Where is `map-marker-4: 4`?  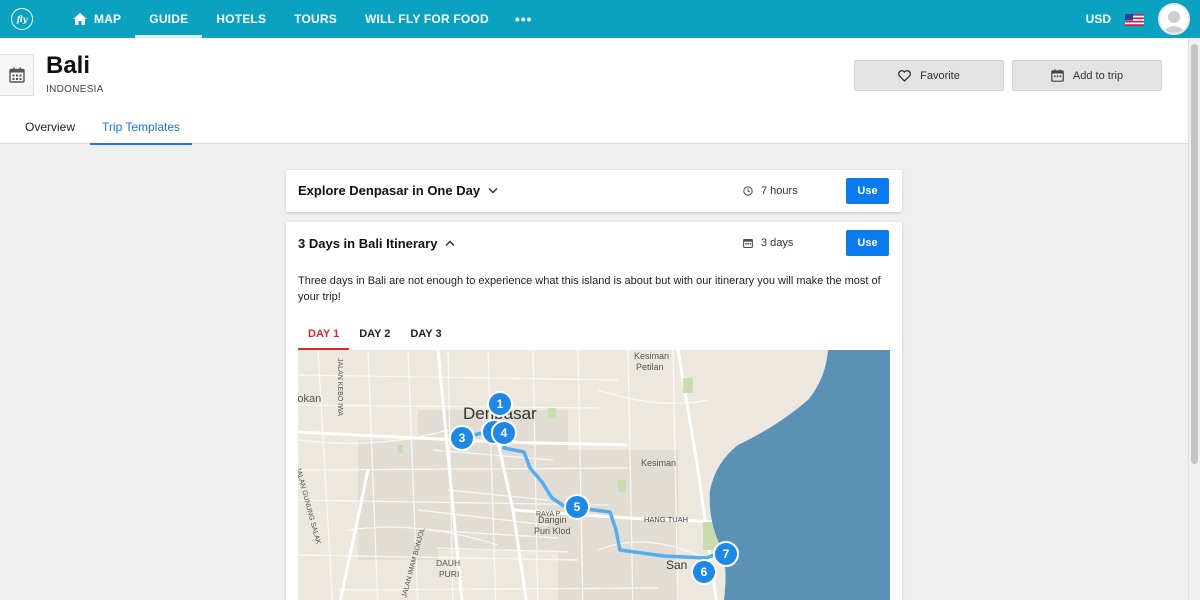 map-marker-4: 4 is located at coordinates (504, 433).